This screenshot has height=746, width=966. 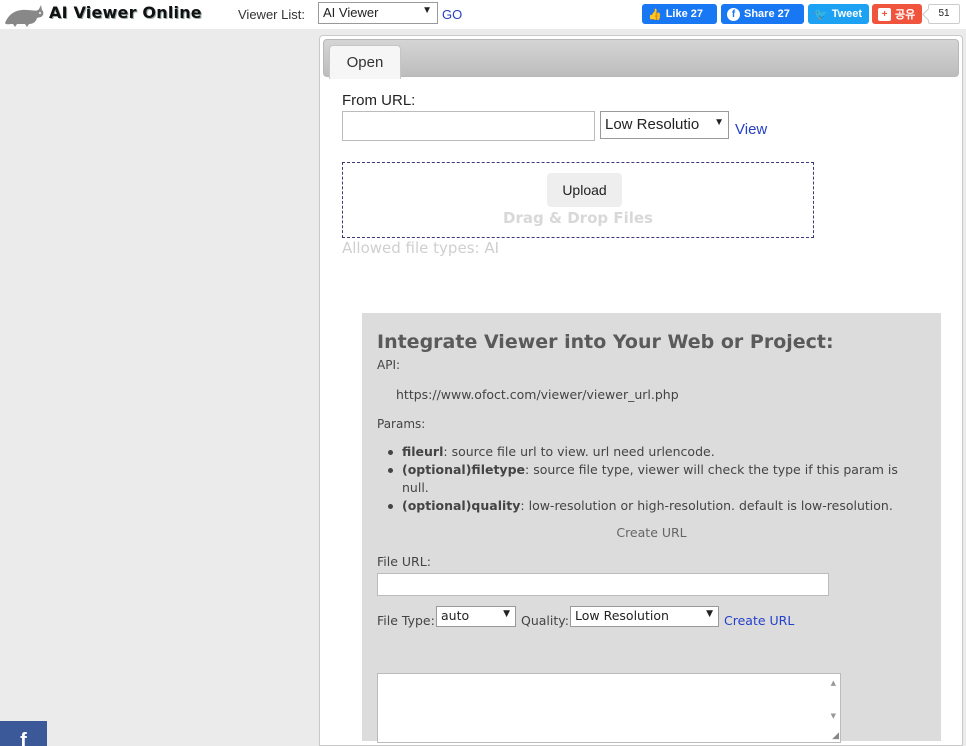 What do you see at coordinates (833, 683) in the screenshot?
I see `scroll-up-icon: ▲` at bounding box center [833, 683].